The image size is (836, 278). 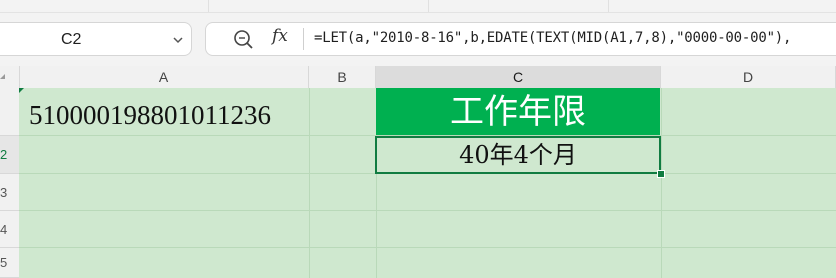 What do you see at coordinates (748, 77) in the screenshot?
I see `column-header-d: D` at bounding box center [748, 77].